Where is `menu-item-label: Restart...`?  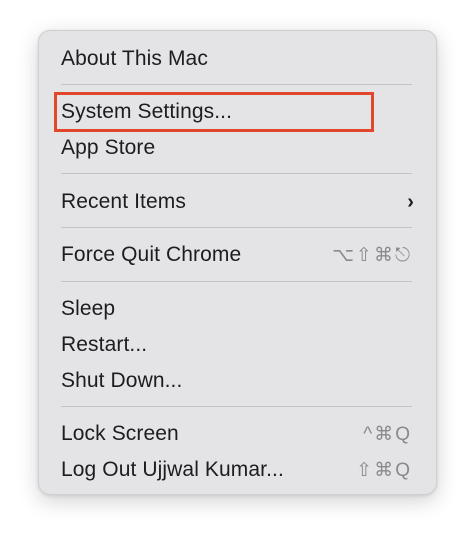
menu-item-label: Restart... is located at coordinates (104, 344).